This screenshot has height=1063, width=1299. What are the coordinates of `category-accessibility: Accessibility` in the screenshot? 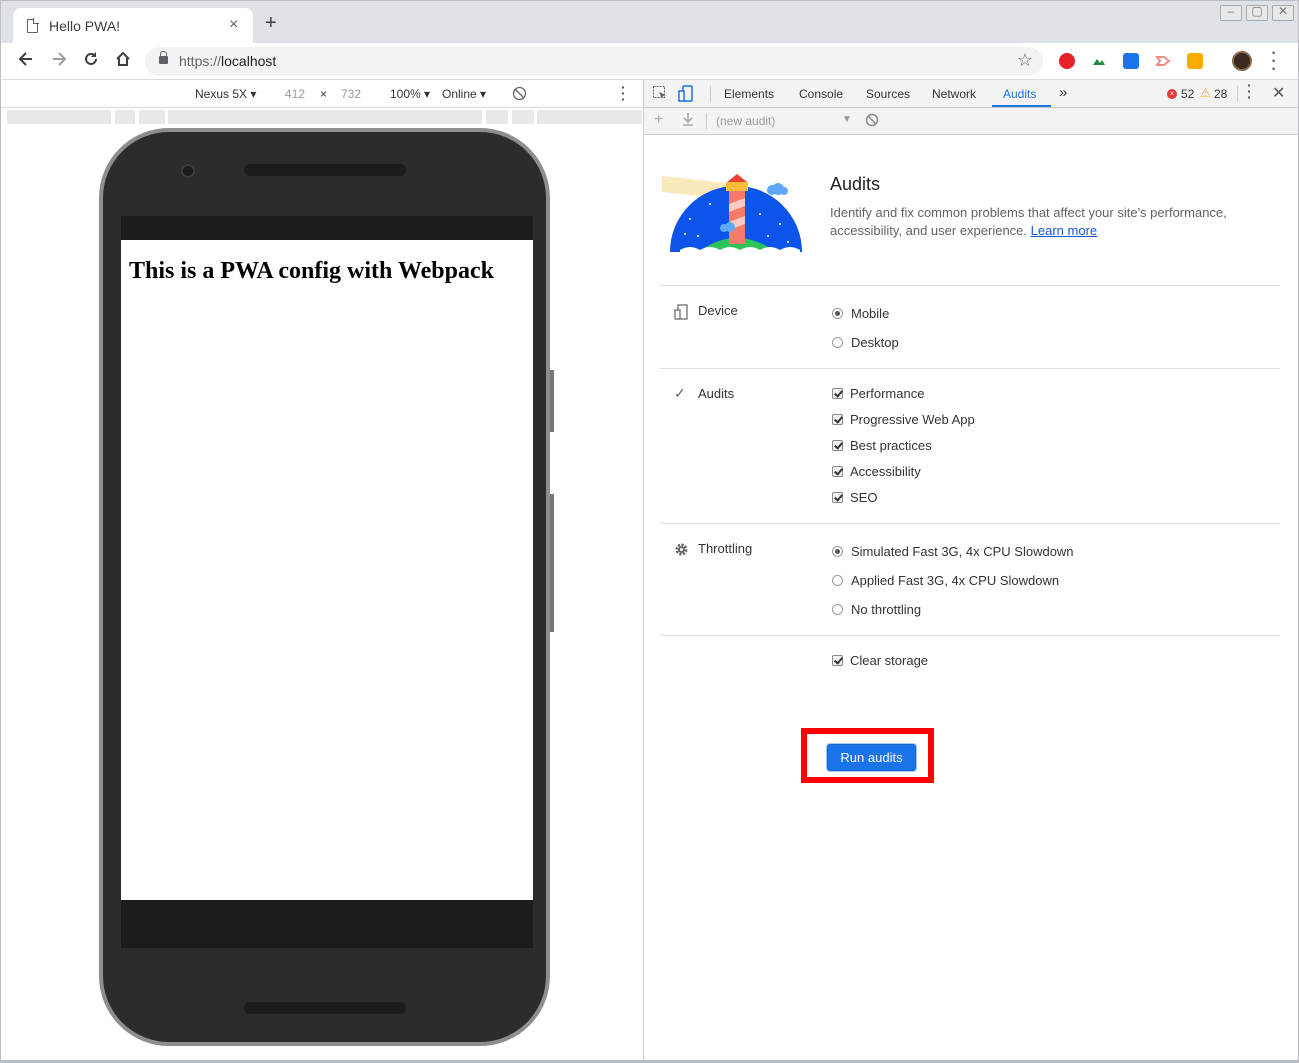 It's located at (876, 471).